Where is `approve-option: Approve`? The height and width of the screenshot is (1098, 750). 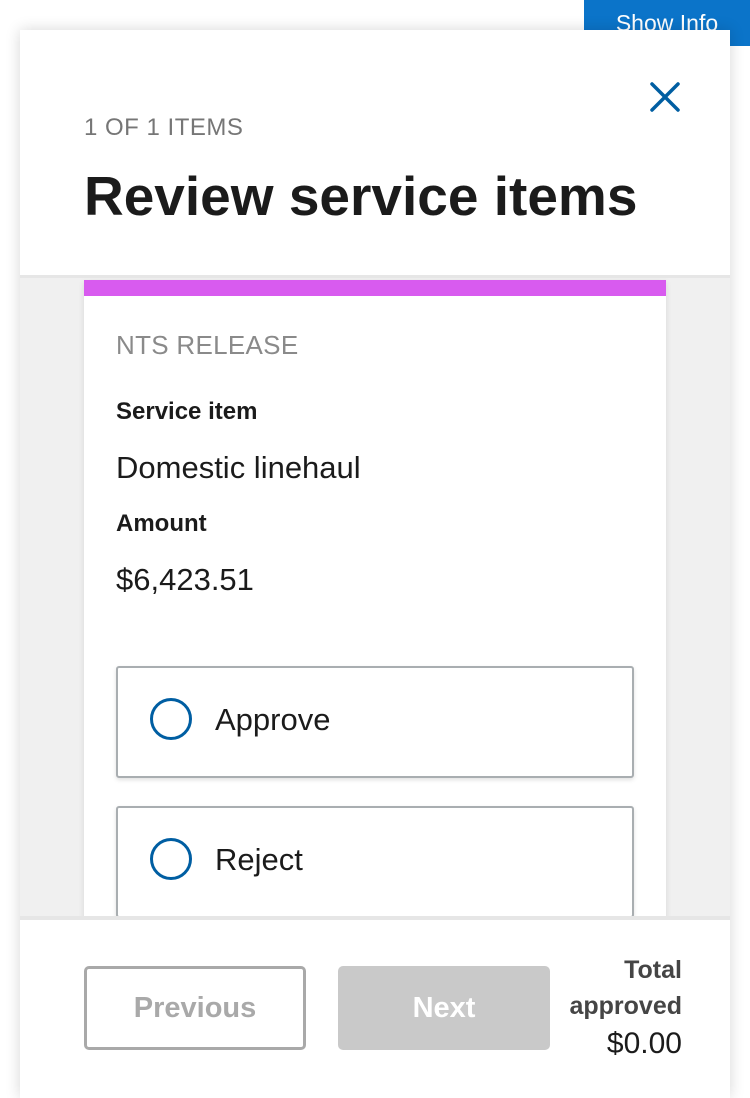 approve-option: Approve is located at coordinates (375, 722).